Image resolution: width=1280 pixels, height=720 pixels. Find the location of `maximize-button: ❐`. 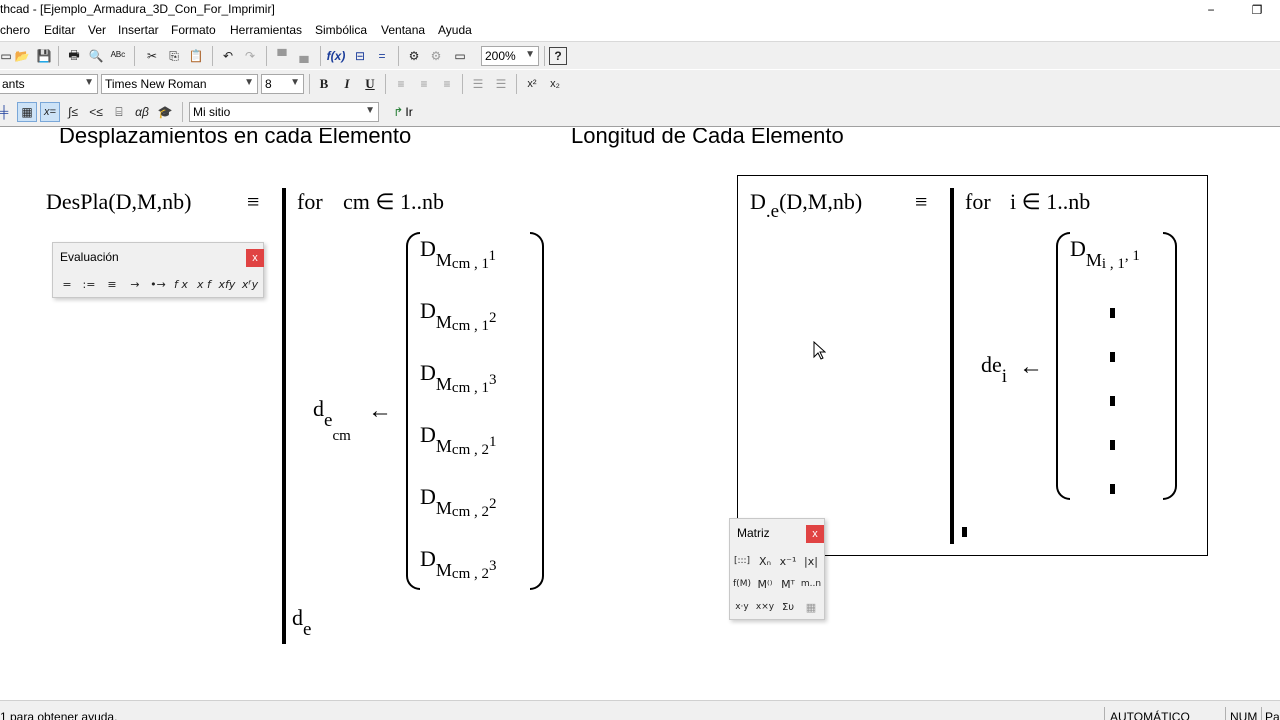

maximize-button: ❐ is located at coordinates (1257, 10).